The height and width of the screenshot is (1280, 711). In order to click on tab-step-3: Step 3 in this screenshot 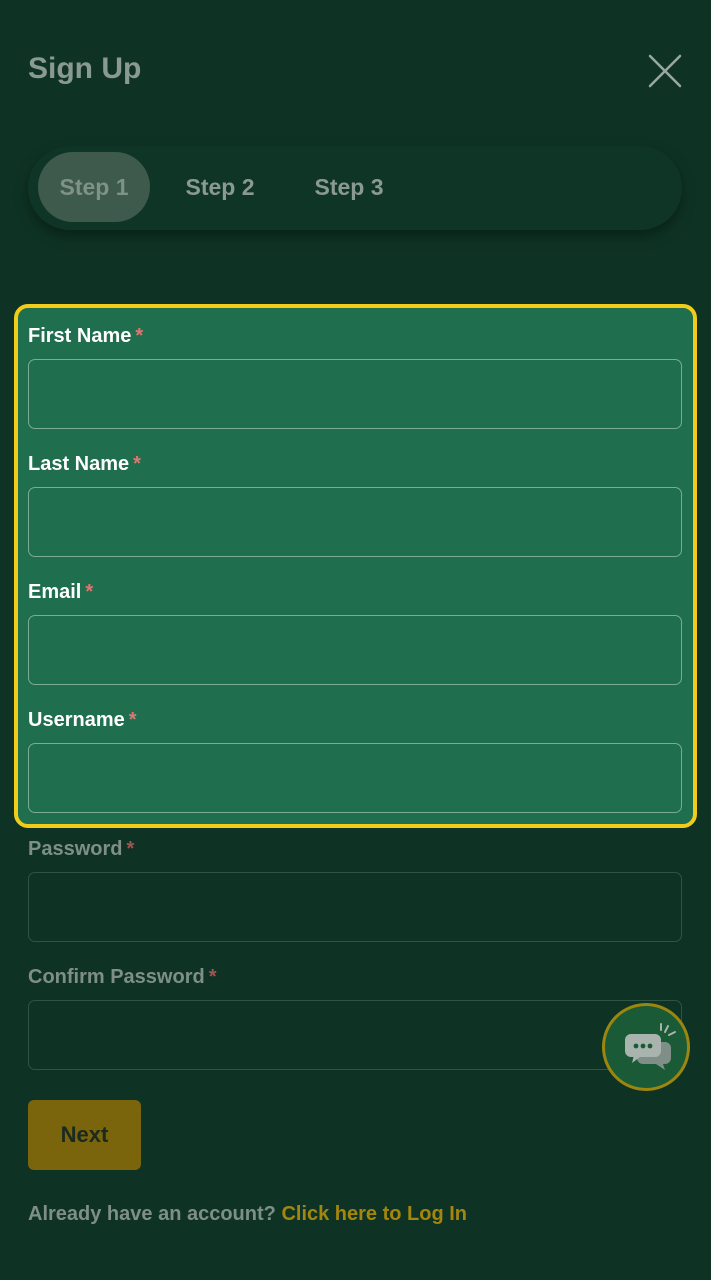, I will do `click(349, 187)`.